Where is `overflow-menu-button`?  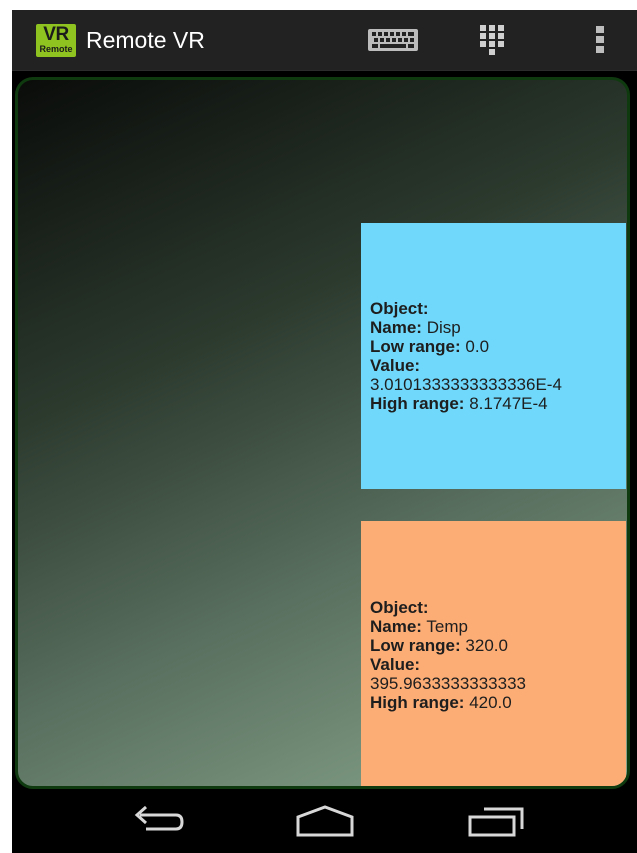 overflow-menu-button is located at coordinates (602, 40).